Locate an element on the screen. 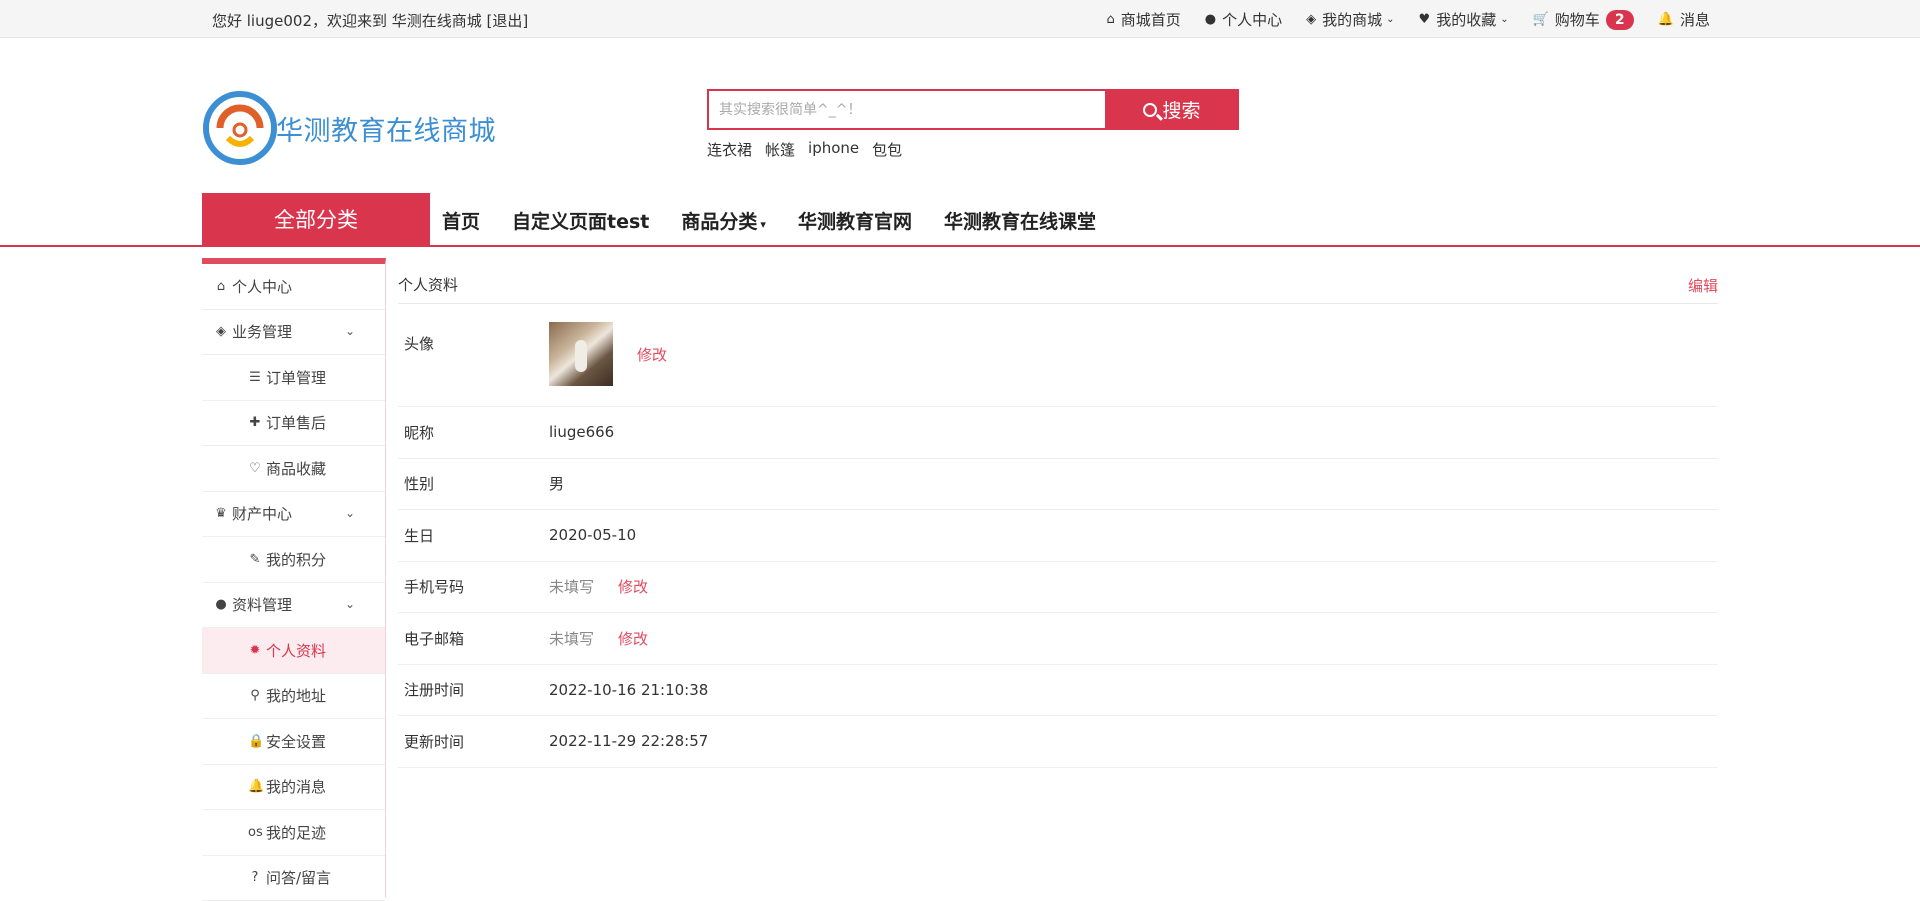 This screenshot has height=901, width=1920. hot-word: iphone is located at coordinates (833, 149).